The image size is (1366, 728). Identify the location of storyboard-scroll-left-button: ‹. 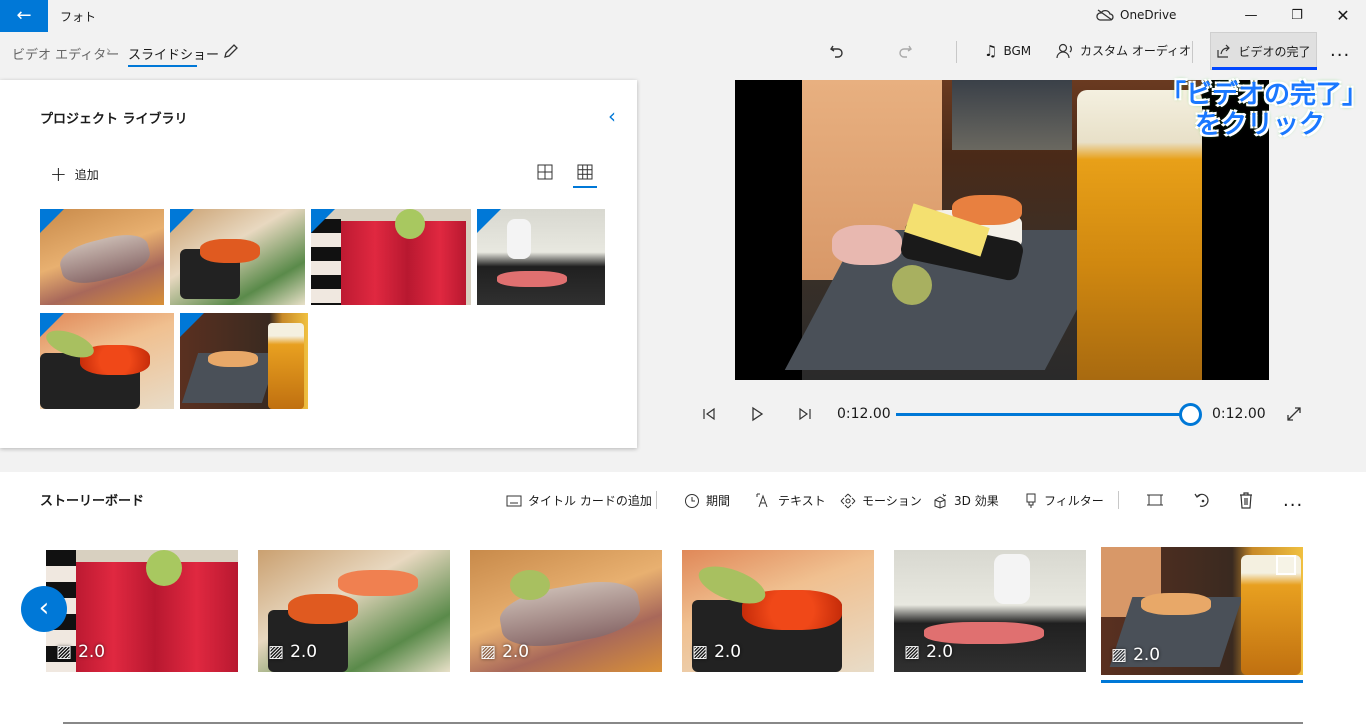
(44, 609).